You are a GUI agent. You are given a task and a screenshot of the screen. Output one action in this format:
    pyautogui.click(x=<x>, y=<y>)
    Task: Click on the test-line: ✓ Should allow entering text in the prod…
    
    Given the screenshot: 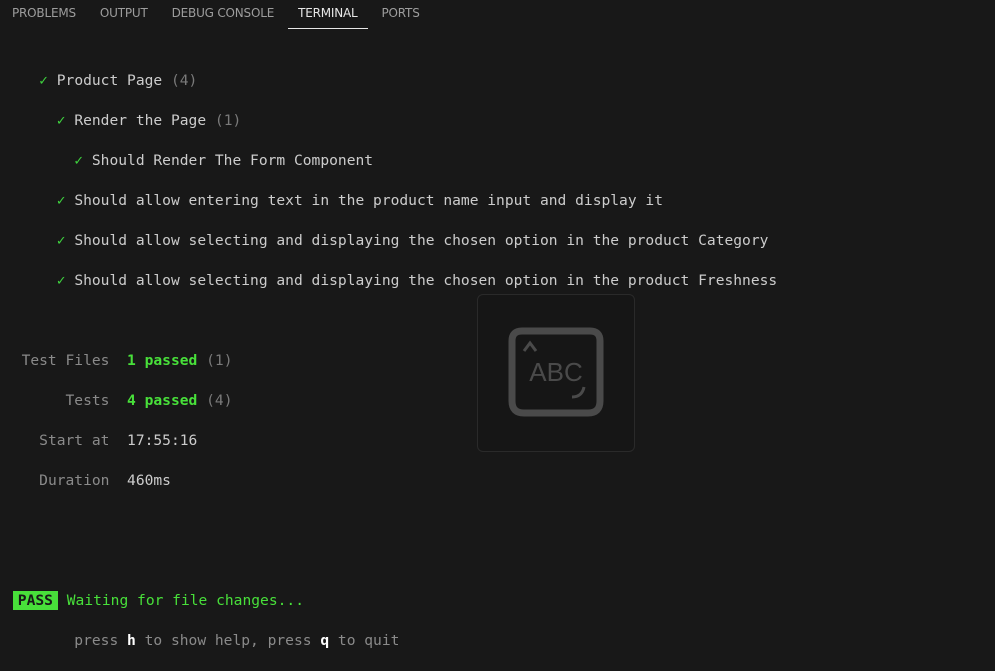 What is the action you would take?
    pyautogui.click(x=390, y=201)
    